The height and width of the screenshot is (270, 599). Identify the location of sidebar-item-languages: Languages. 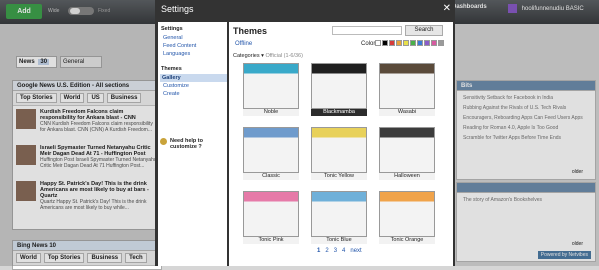
(195, 54).